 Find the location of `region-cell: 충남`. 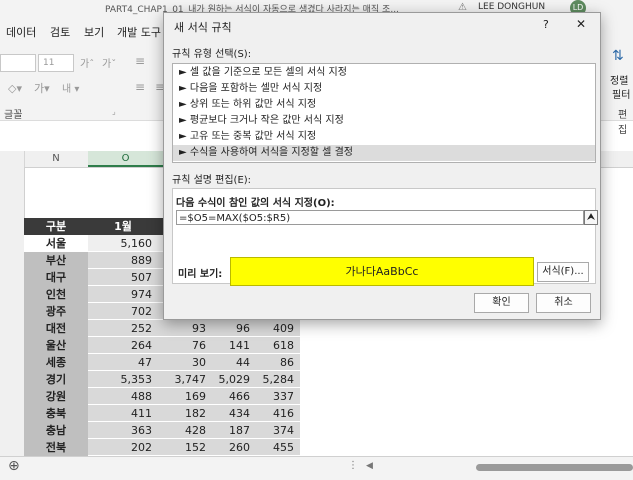

region-cell: 충남 is located at coordinates (56, 431).